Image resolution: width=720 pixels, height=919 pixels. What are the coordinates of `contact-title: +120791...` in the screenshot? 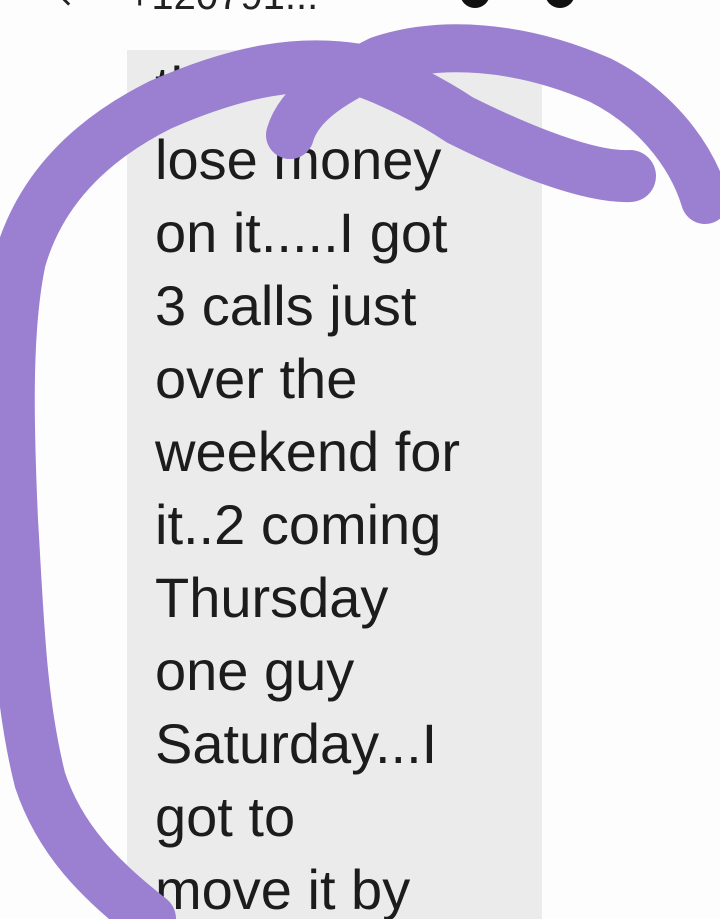 It's located at (223, 7).